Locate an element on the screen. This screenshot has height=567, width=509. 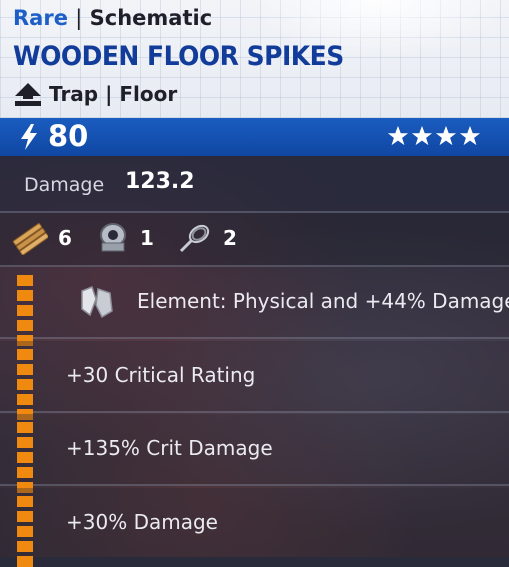
duct-tape-icon is located at coordinates (113, 237).